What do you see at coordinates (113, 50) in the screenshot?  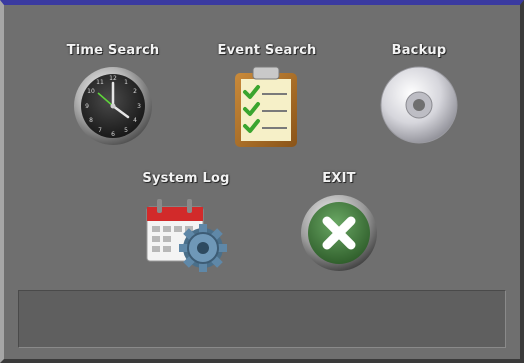 I see `time-search-label: Time Search` at bounding box center [113, 50].